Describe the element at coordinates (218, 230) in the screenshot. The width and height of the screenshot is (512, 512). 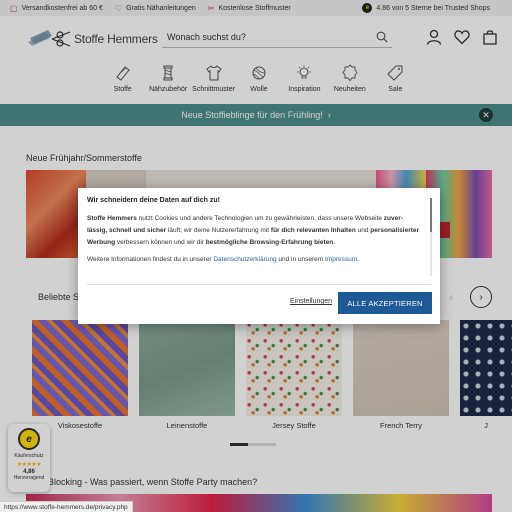
I see `cookie-text-segment: läuft; wir deine Nutzererfahrung mit` at that location.